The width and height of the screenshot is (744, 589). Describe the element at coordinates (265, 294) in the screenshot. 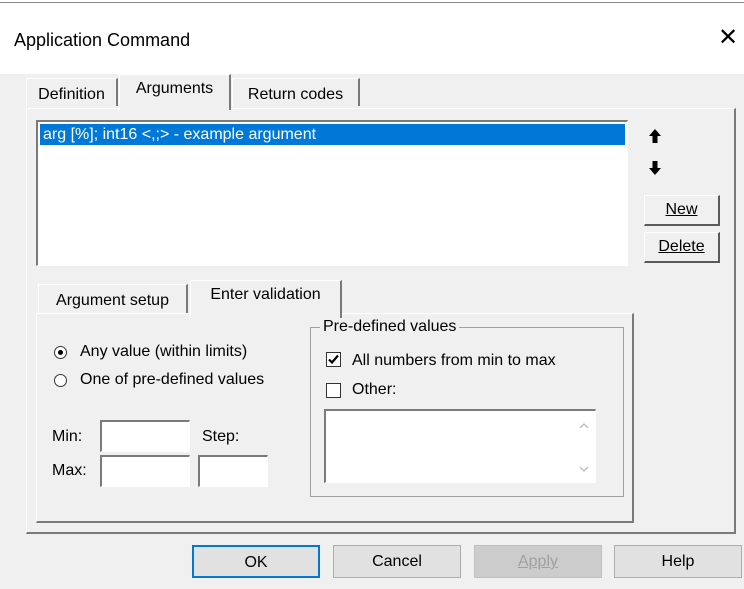

I see `tab-enter-validation-label: Enter validation` at that location.